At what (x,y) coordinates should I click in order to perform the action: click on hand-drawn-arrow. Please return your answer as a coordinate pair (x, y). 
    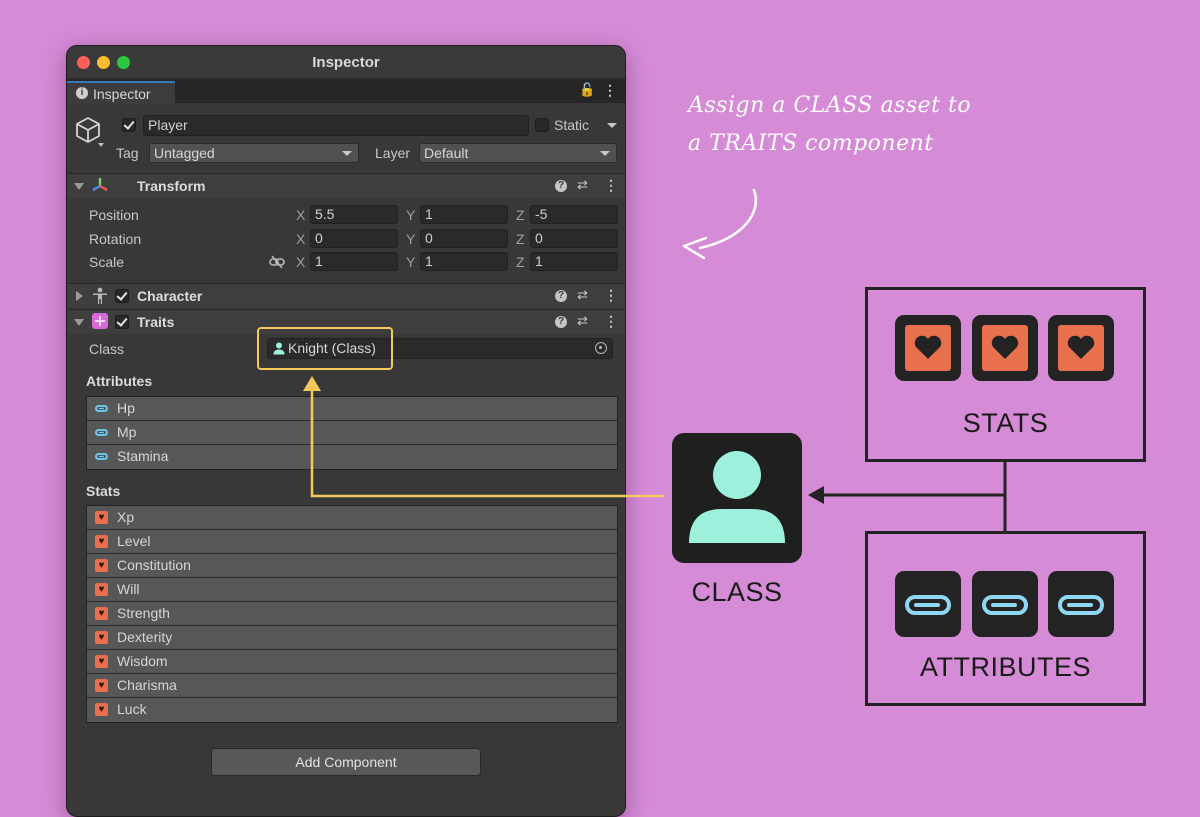
    Looking at the image, I should click on (728, 219).